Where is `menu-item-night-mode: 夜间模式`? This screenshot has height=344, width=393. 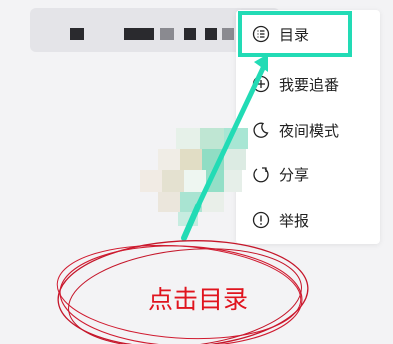
menu-item-night-mode: 夜间模式 is located at coordinates (308, 130).